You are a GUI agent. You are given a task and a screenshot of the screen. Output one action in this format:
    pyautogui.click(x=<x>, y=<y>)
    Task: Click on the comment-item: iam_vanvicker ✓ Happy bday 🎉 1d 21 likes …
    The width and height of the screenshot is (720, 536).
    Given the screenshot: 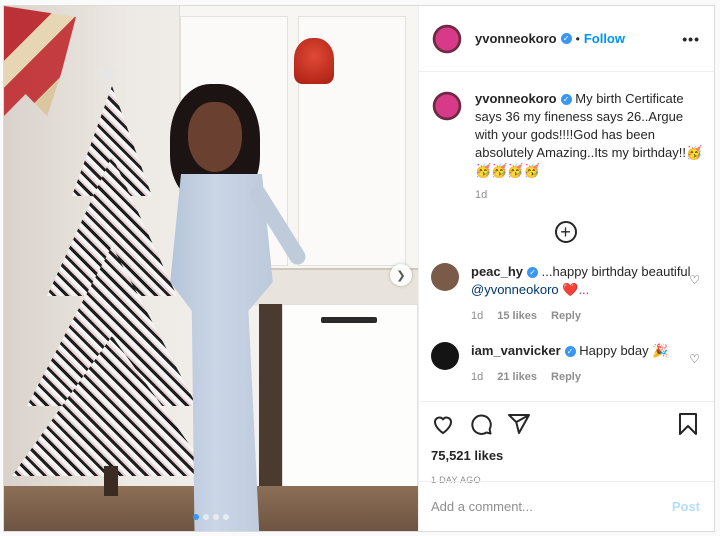 What is the action you would take?
    pyautogui.click(x=565, y=362)
    